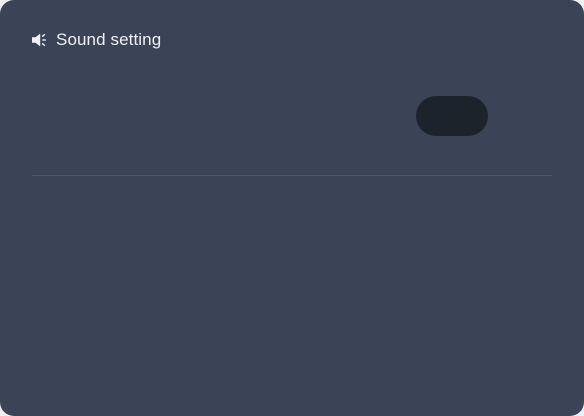 Image resolution: width=584 pixels, height=416 pixels. I want to click on sound-toggle, so click(452, 116).